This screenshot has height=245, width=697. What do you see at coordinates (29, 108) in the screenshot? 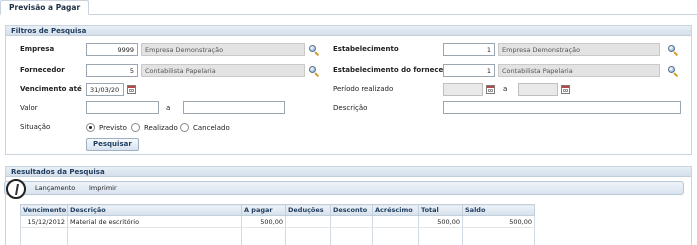
I see `valor-label: Valor` at bounding box center [29, 108].